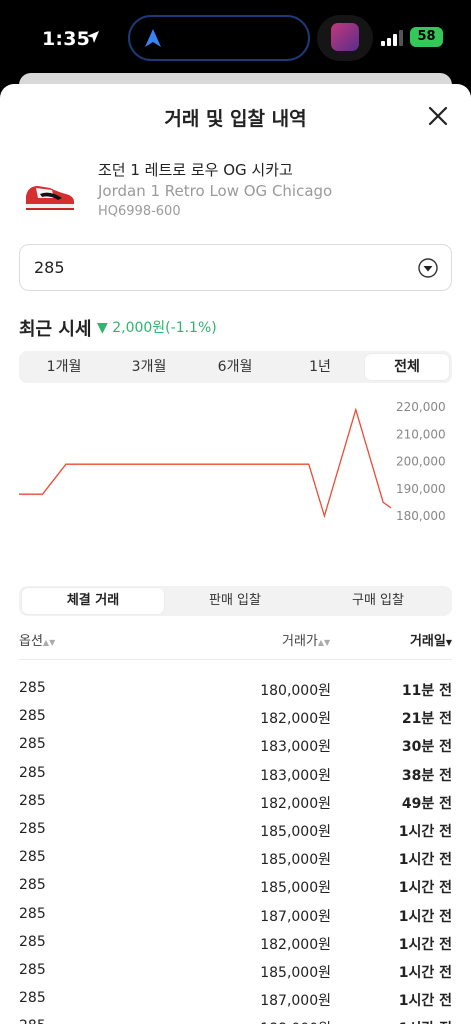 The height and width of the screenshot is (1024, 471). Describe the element at coordinates (378, 601) in the screenshot. I see `tab-buy-bids: 구매 입찰` at that location.